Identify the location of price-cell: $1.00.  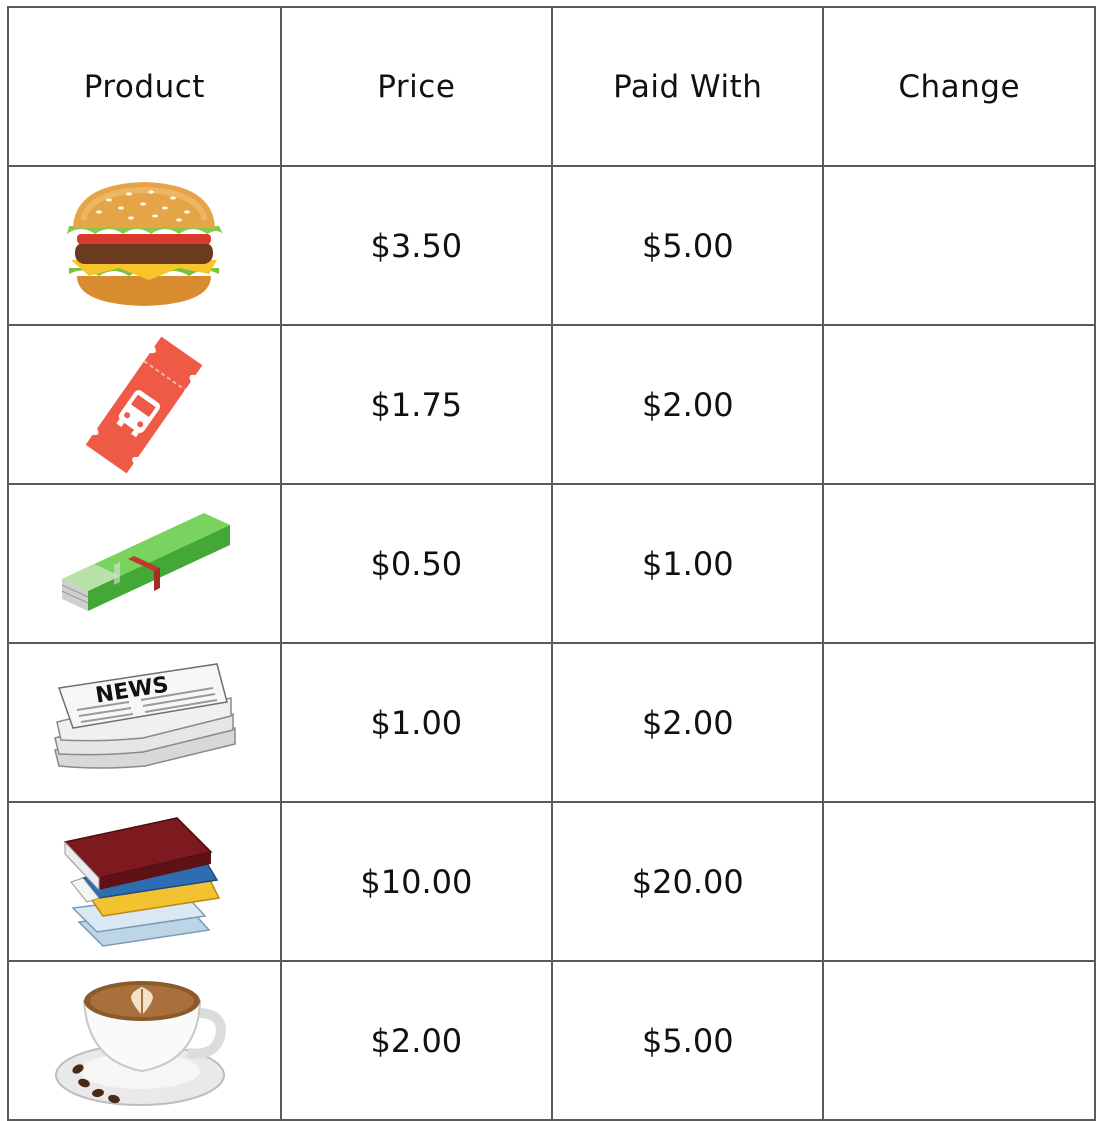
(416, 722).